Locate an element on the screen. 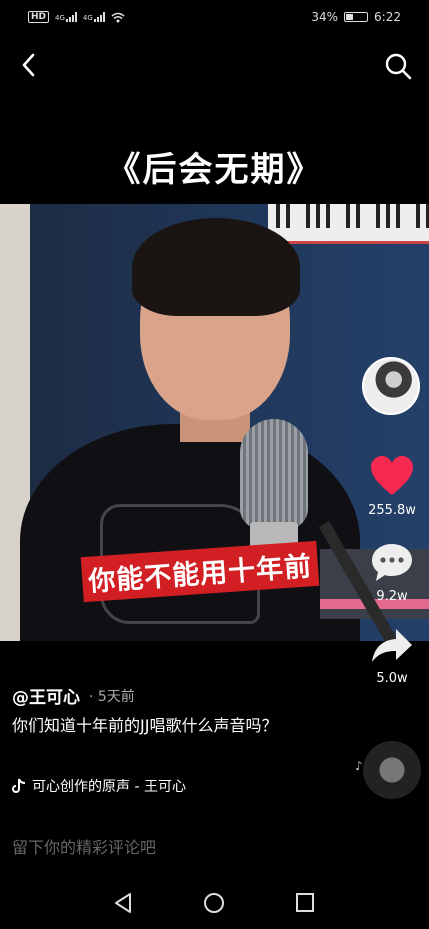 The width and height of the screenshot is (429, 929). search-icon is located at coordinates (398, 66).